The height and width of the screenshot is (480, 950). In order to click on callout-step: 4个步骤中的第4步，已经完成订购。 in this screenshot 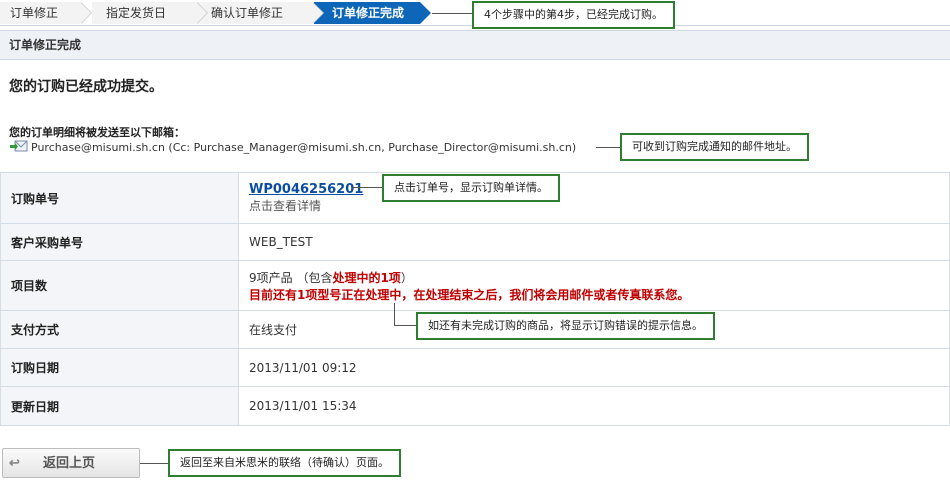, I will do `click(573, 15)`.